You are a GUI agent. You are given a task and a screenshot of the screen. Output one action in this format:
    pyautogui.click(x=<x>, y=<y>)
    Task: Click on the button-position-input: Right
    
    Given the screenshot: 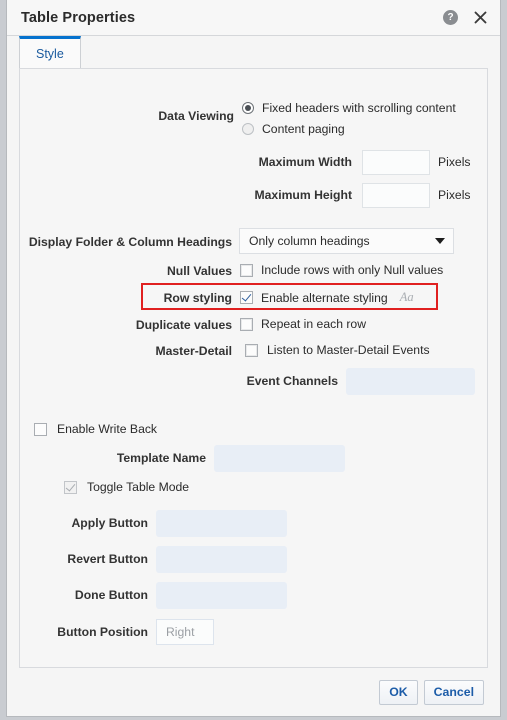 What is the action you would take?
    pyautogui.click(x=185, y=632)
    